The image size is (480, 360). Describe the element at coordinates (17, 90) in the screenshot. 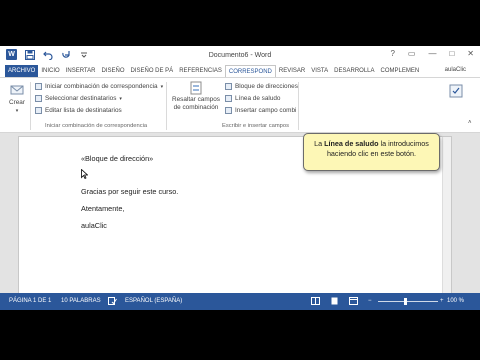

I see `envelope-icon` at that location.